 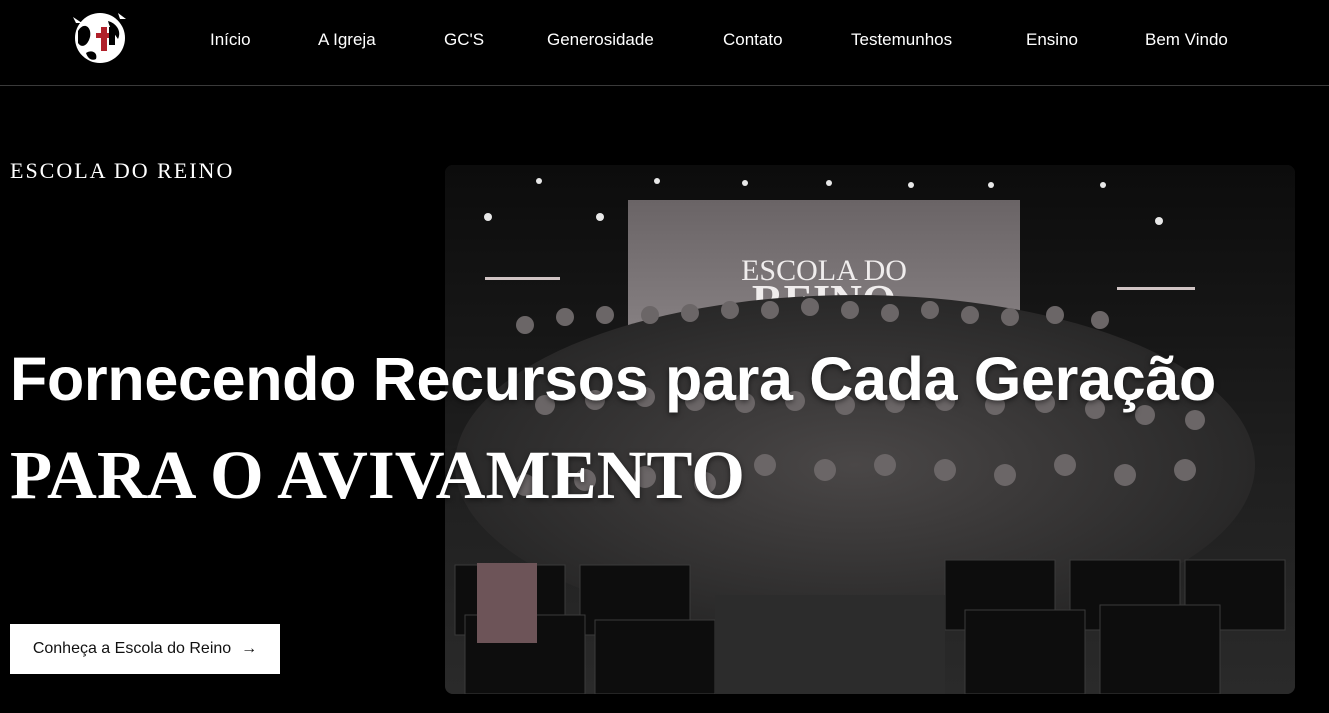 I want to click on nav-item-inicio: Início, so click(x=230, y=40).